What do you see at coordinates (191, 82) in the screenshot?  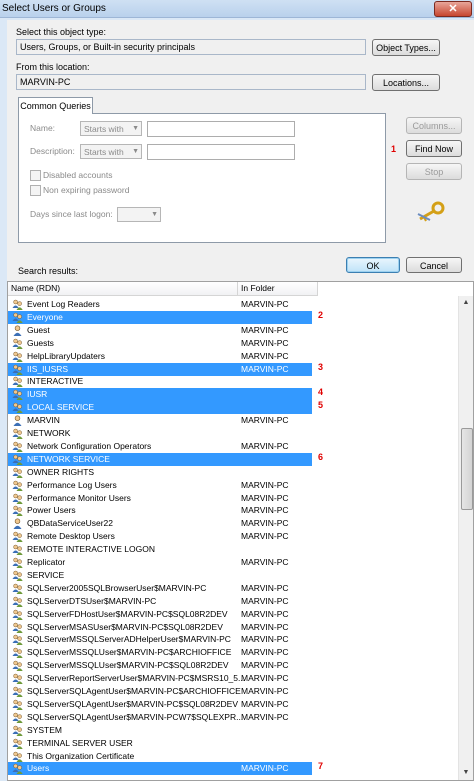 I see `location-field: MARVIN-PC` at bounding box center [191, 82].